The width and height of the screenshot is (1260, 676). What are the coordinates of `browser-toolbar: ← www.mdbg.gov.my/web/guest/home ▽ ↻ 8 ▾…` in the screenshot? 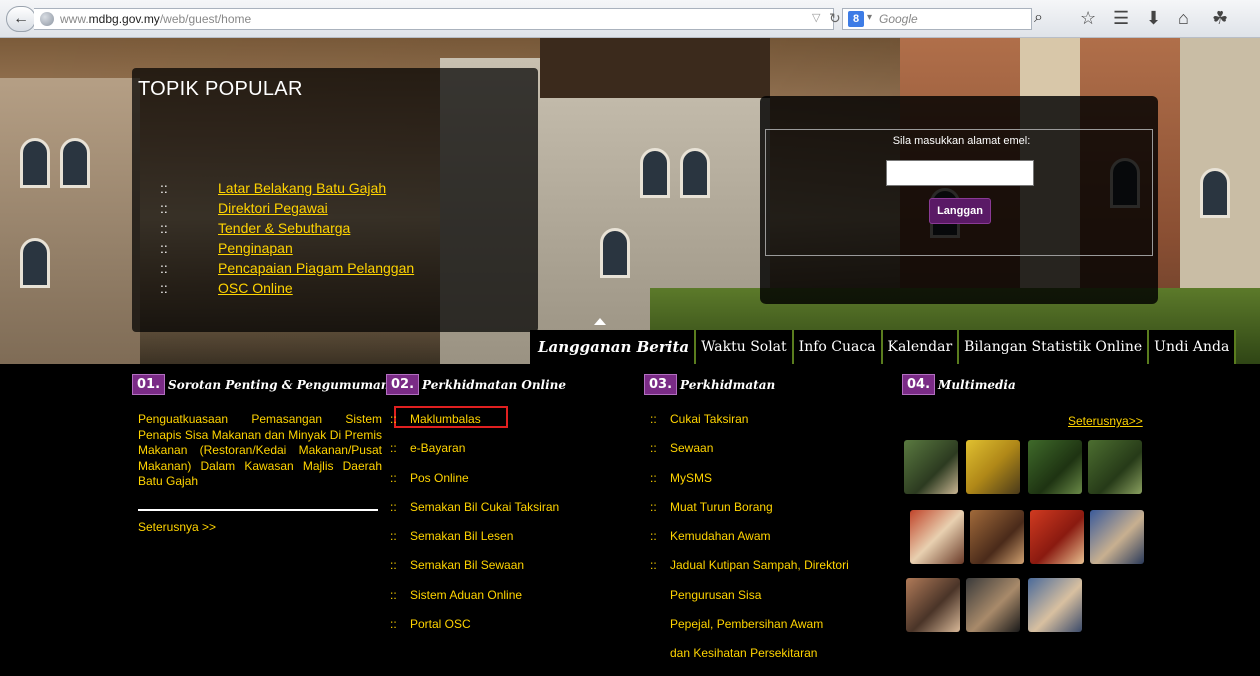 It's located at (630, 19).